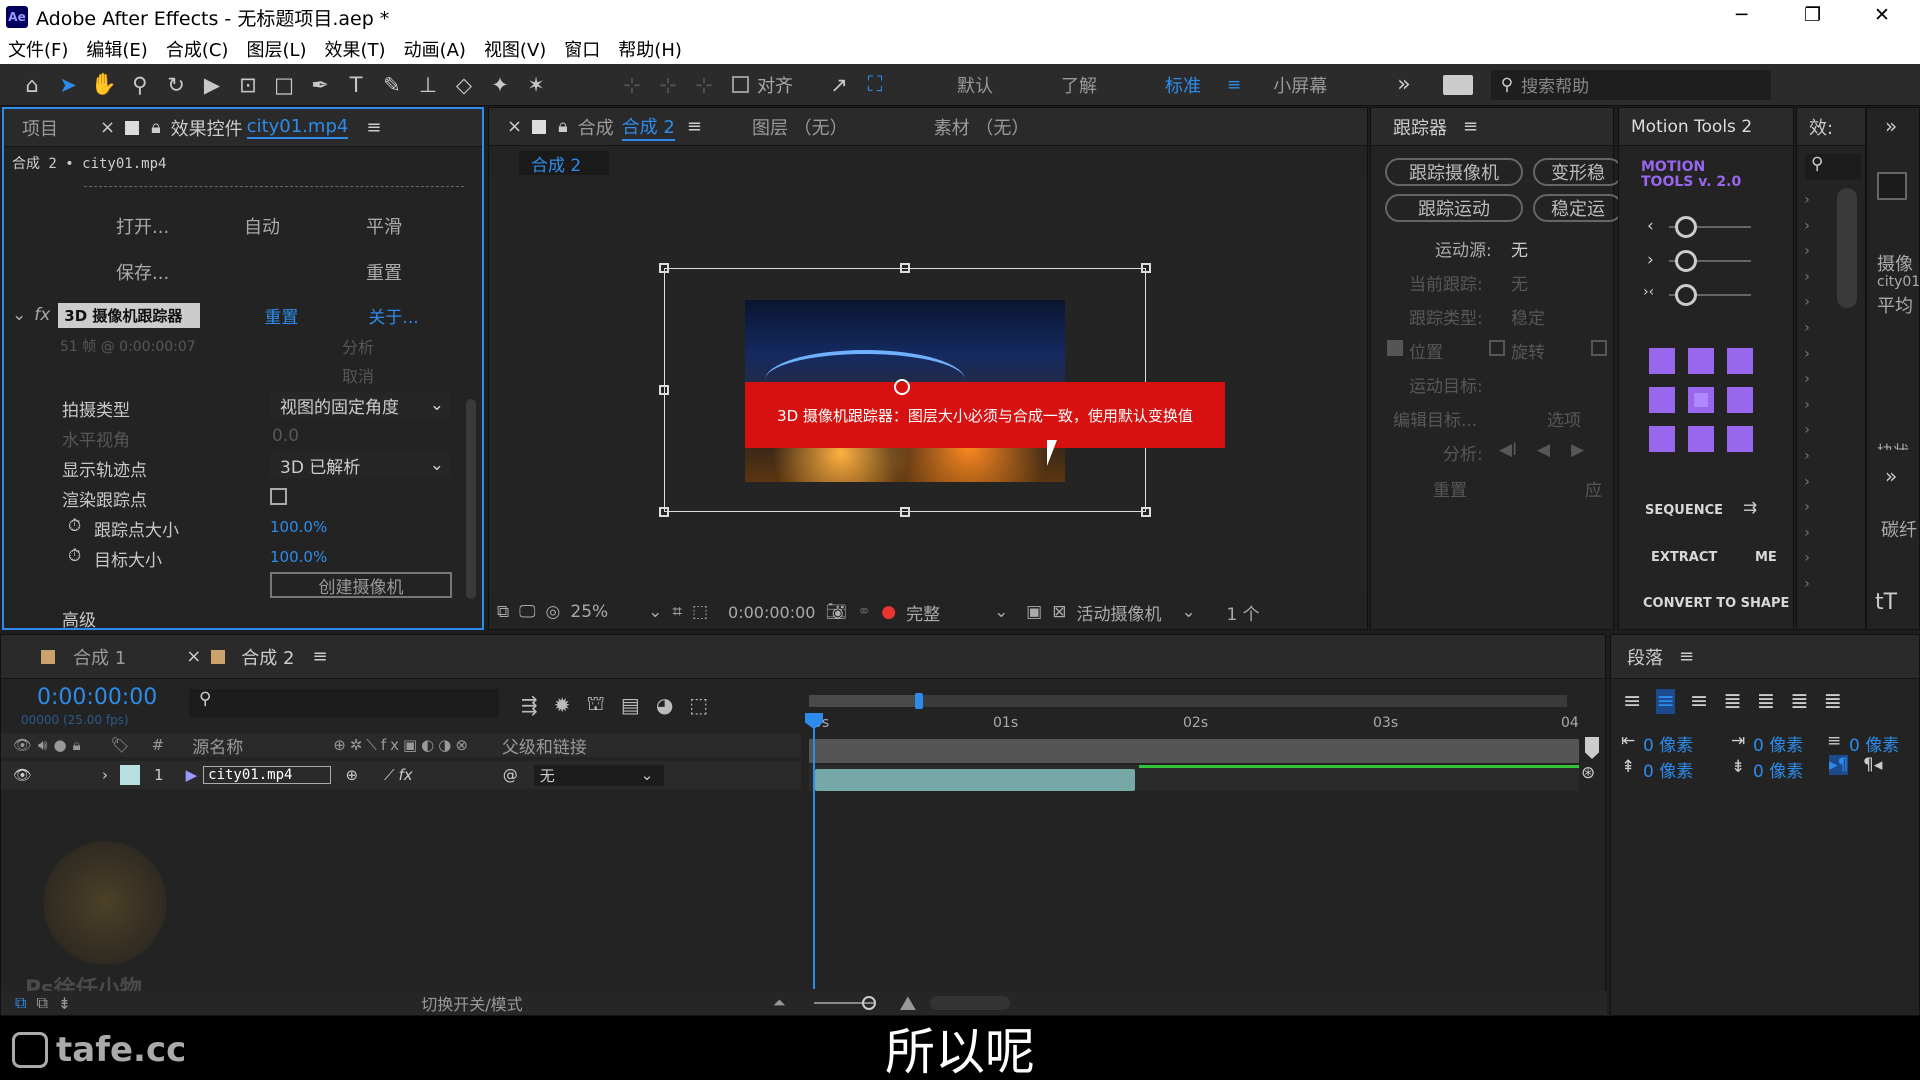 This screenshot has height=1080, width=1920. What do you see at coordinates (360, 465) in the screenshot?
I see `show-track-points-dropdown: 3D 已解析 ⌄` at bounding box center [360, 465].